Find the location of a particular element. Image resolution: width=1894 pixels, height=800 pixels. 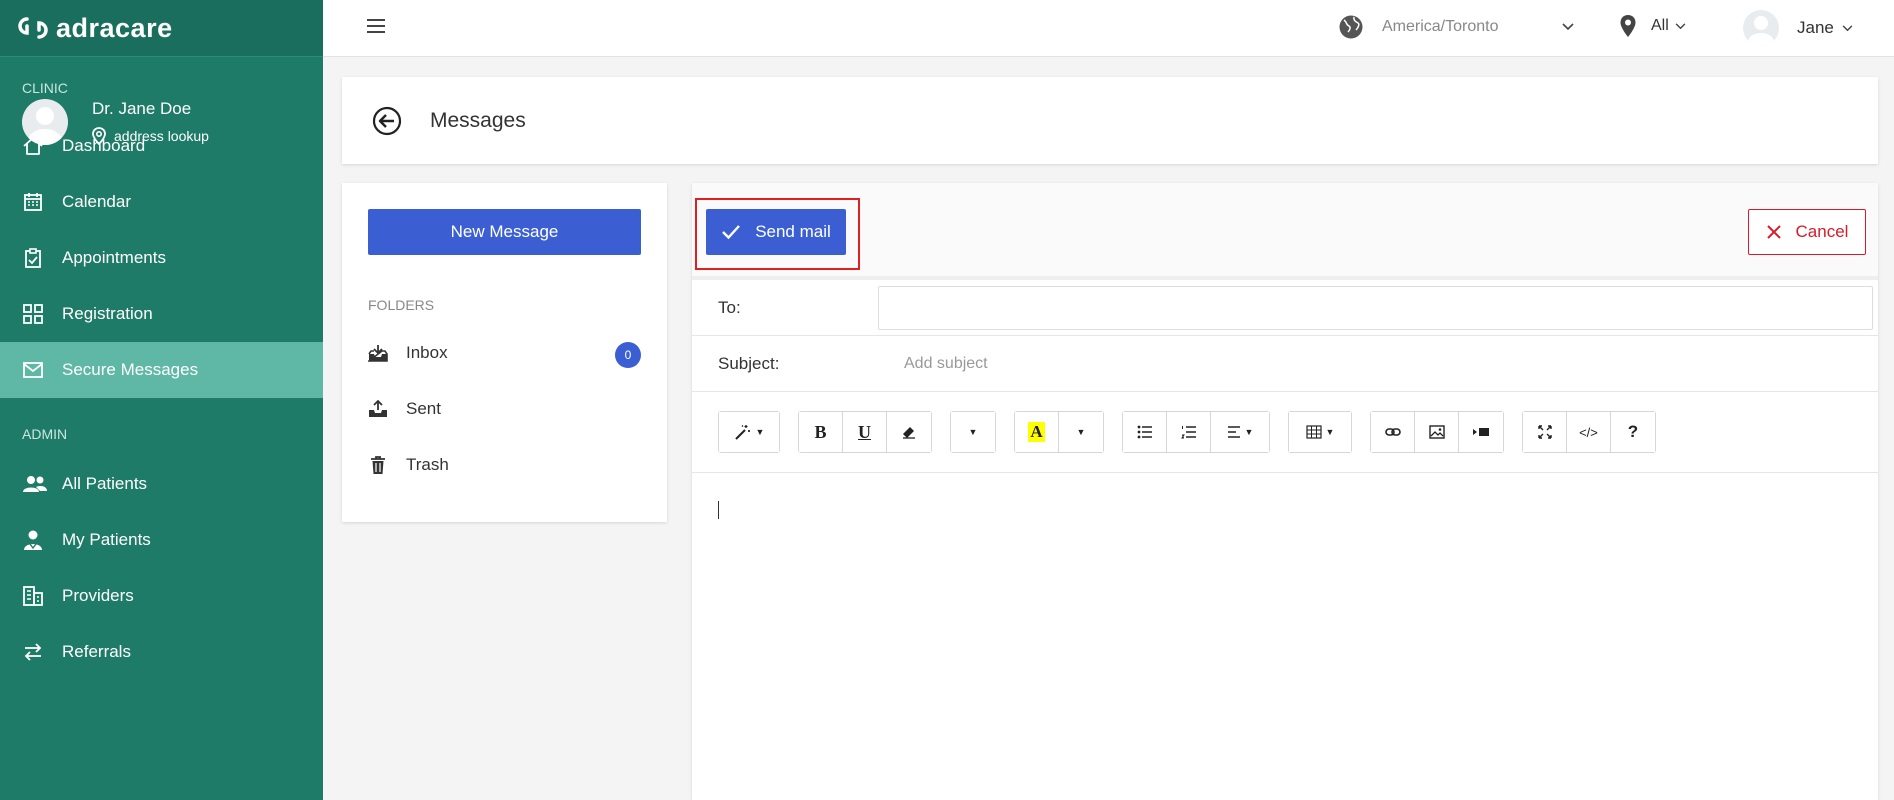

brand: adracare is located at coordinates (161, 28).